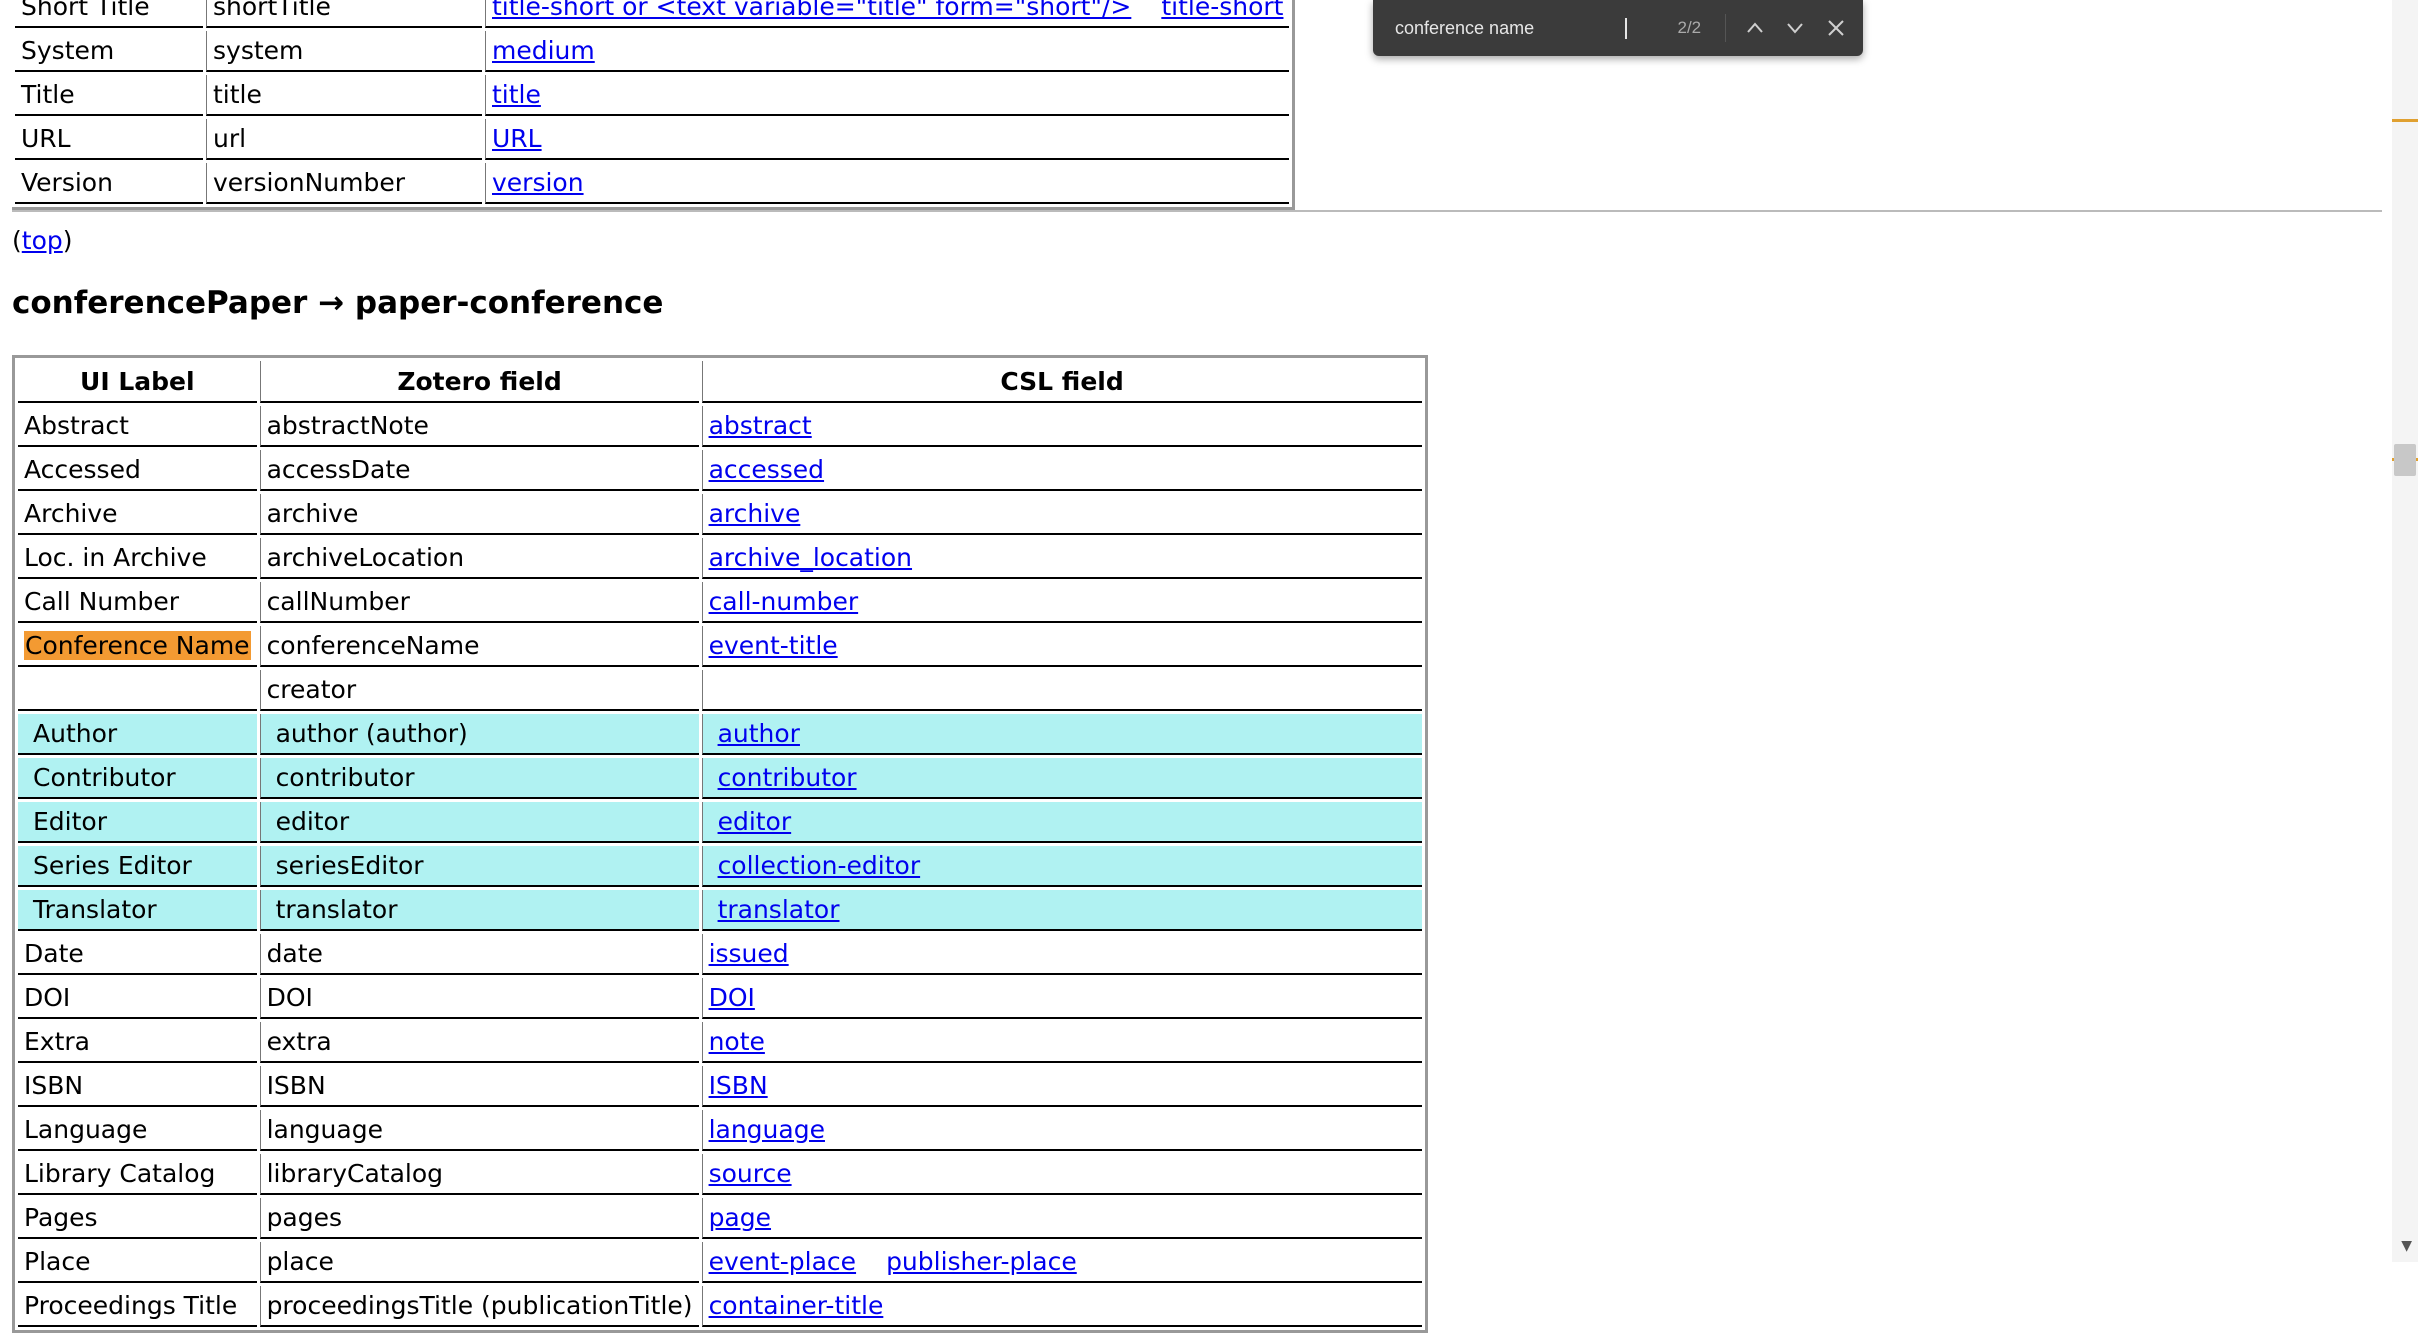  What do you see at coordinates (479, 382) in the screenshot?
I see `header-zotero-field: Zotero field` at bounding box center [479, 382].